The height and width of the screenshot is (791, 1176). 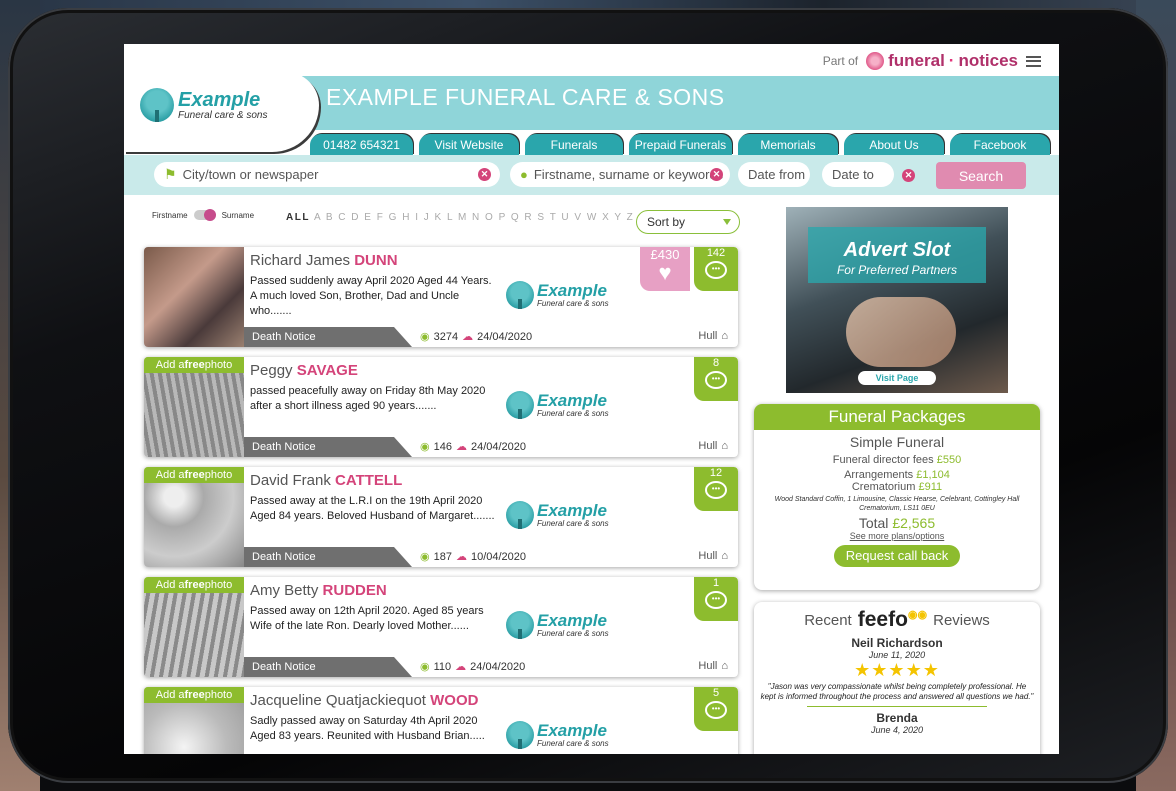 I want to click on tab-facebook: Facebook, so click(x=1000, y=144).